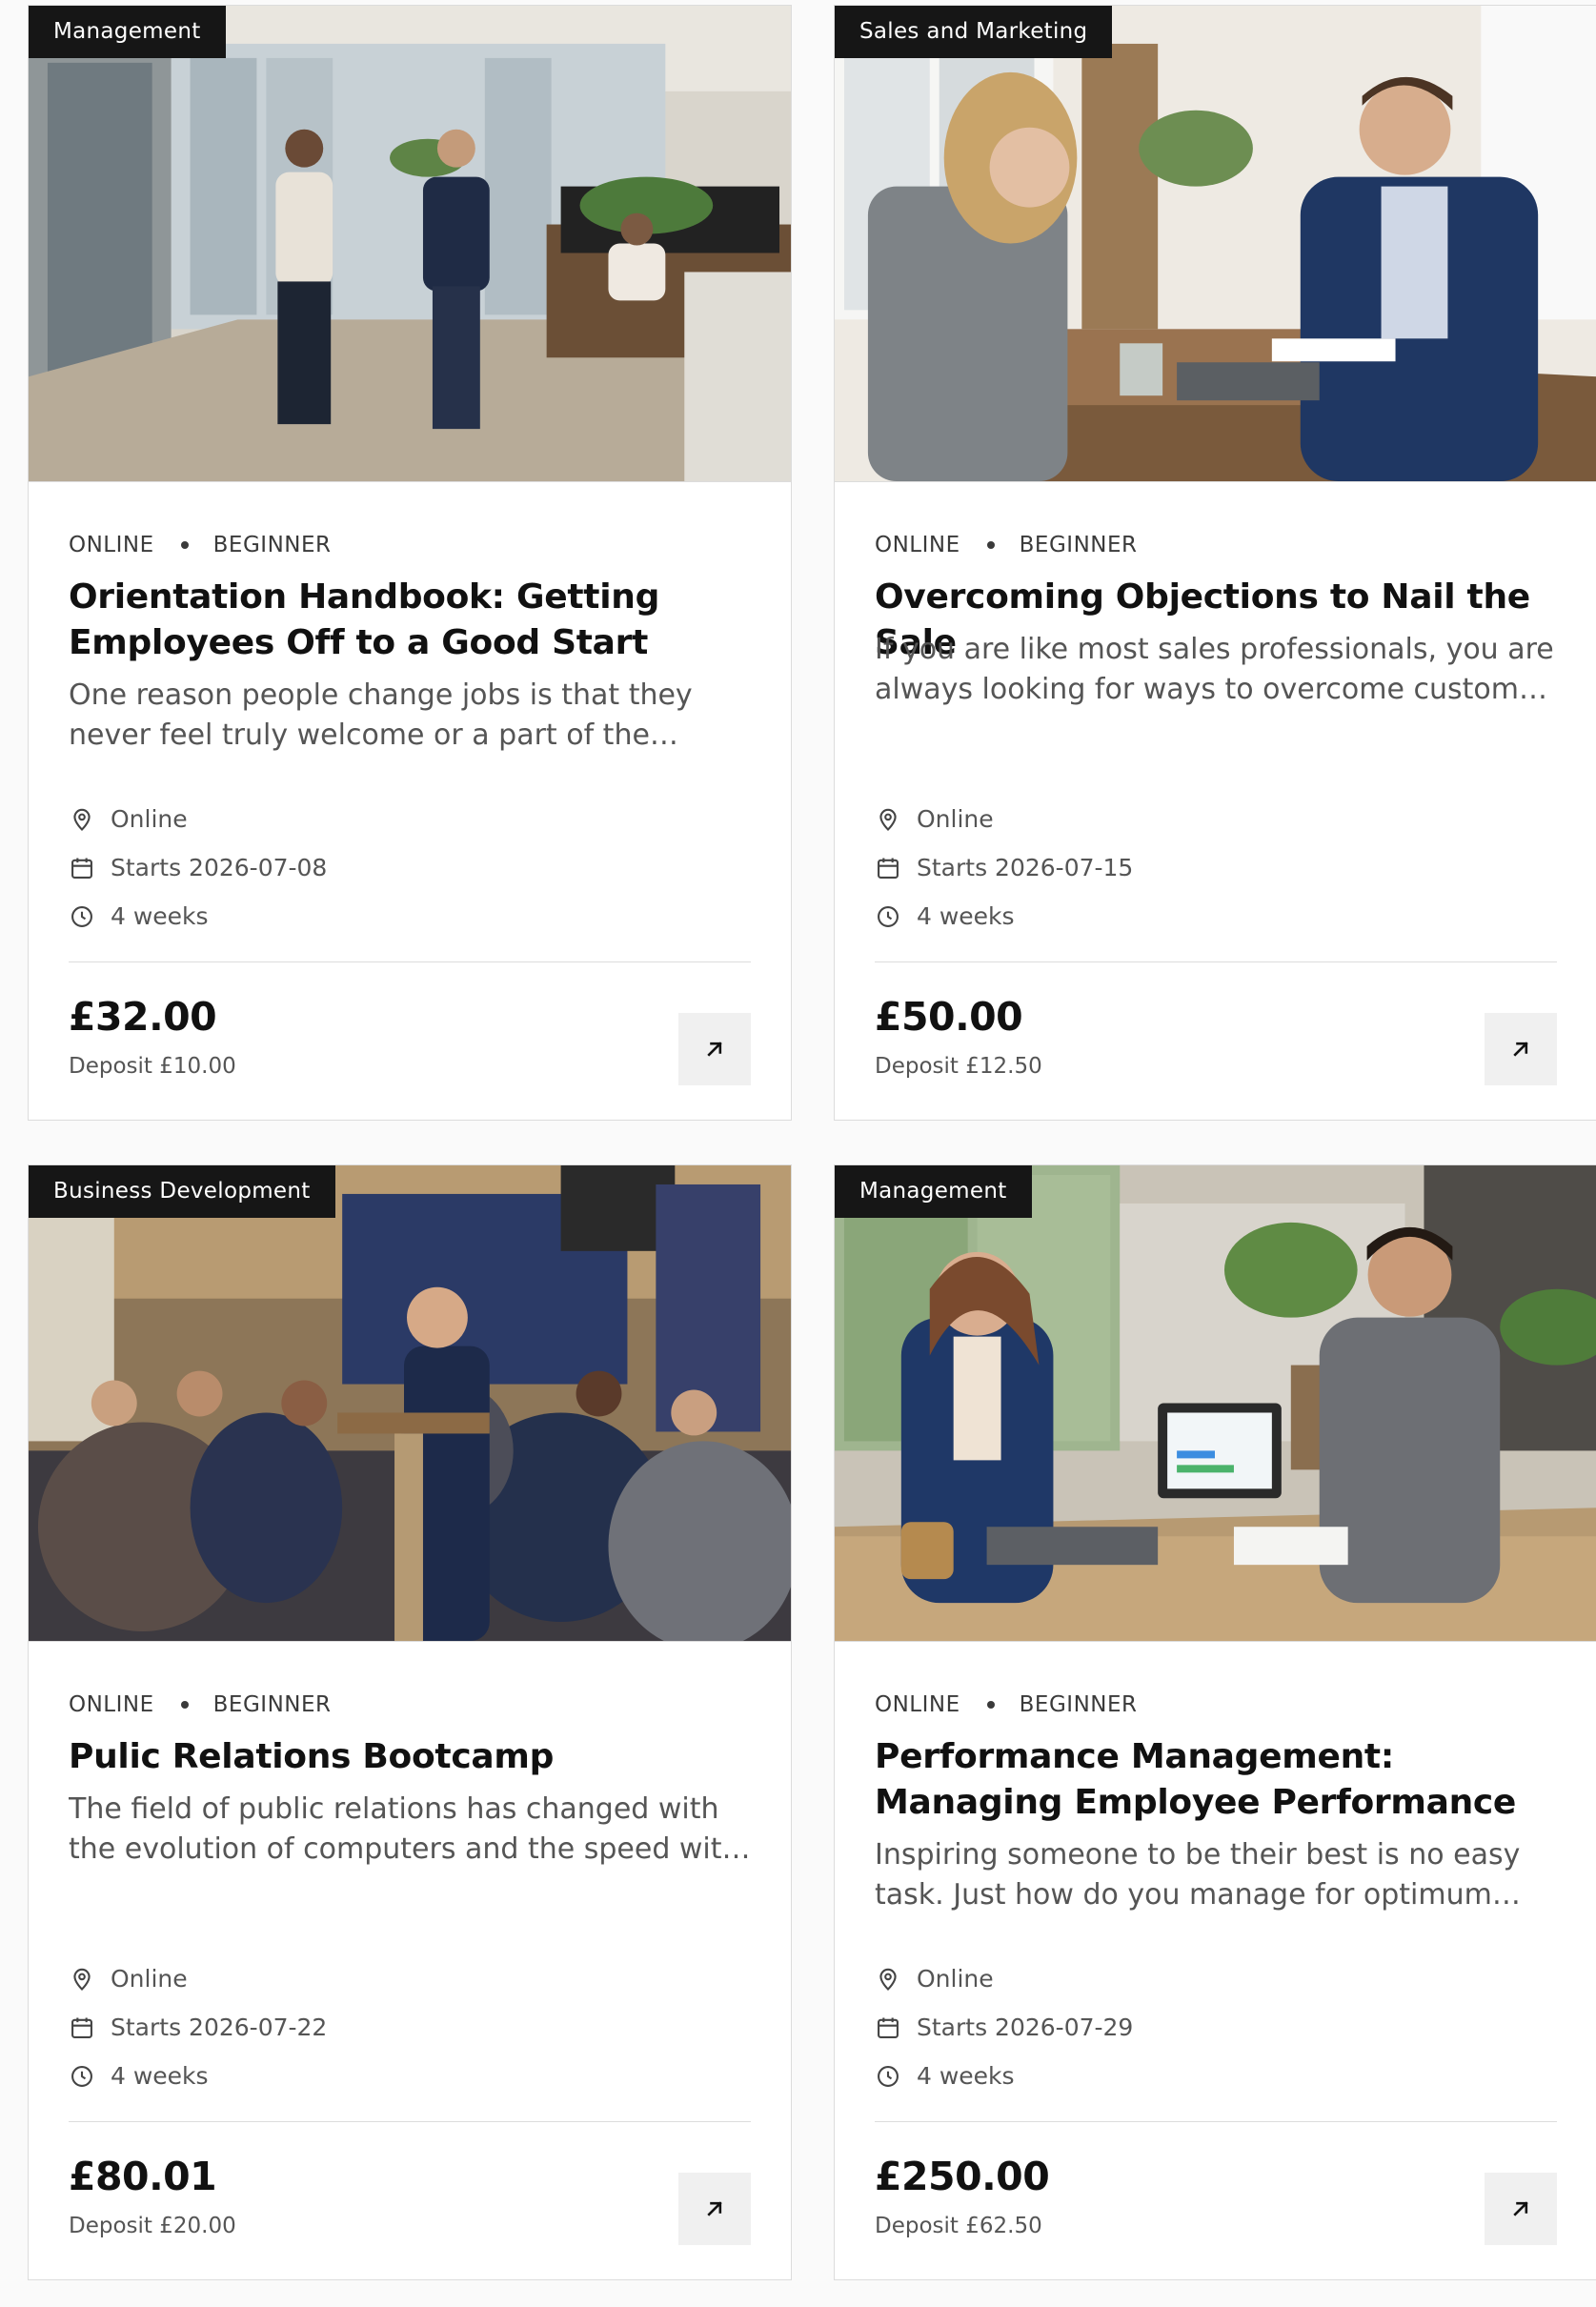 This screenshot has width=1596, height=2307. I want to click on course-details: Online Starts 2026-07-08 4 weeks, so click(410, 868).